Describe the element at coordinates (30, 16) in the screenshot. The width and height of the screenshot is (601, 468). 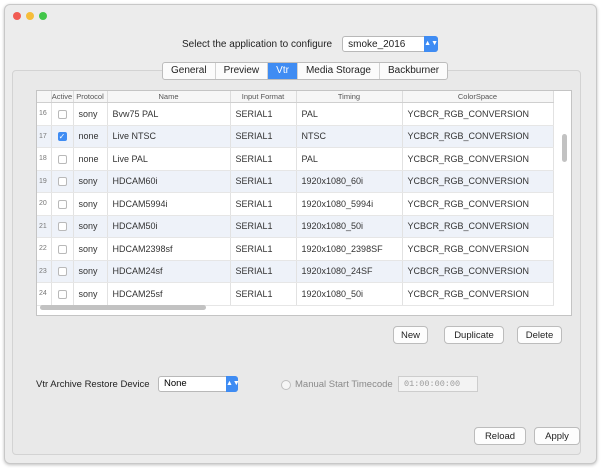
I see `minimize-window-button` at that location.